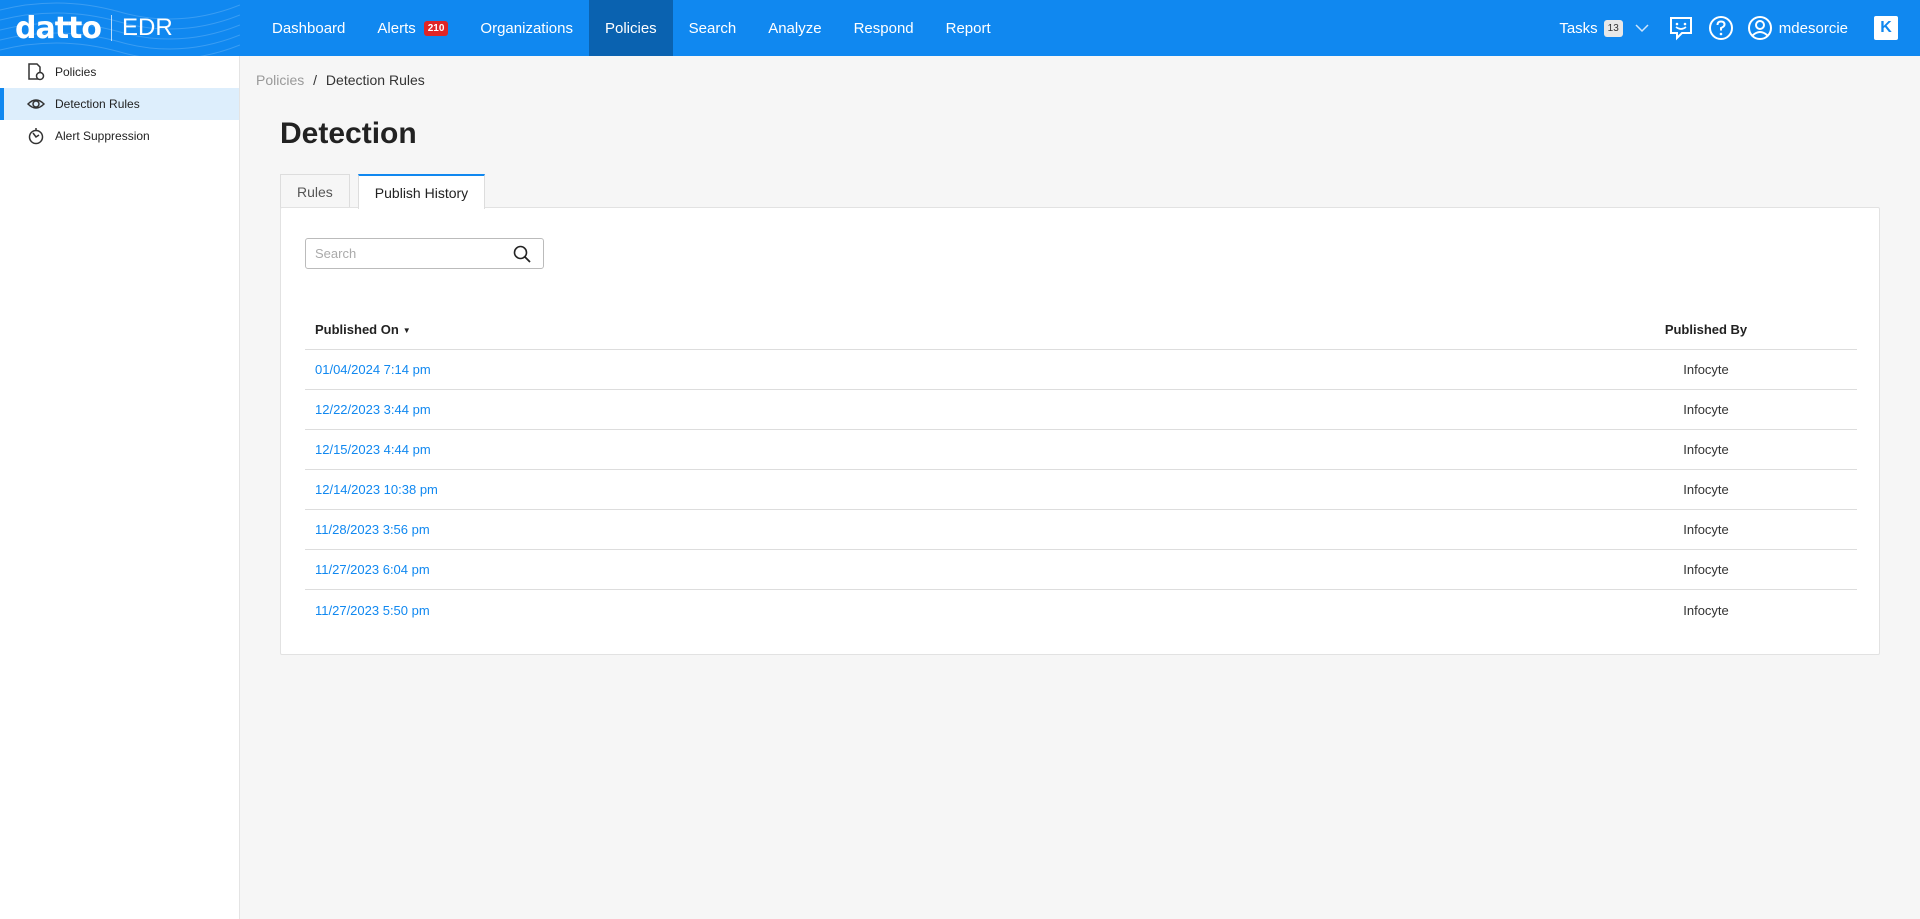 Image resolution: width=1920 pixels, height=919 pixels. I want to click on published-on-link: 11/27/2023 5:50 pm, so click(955, 610).